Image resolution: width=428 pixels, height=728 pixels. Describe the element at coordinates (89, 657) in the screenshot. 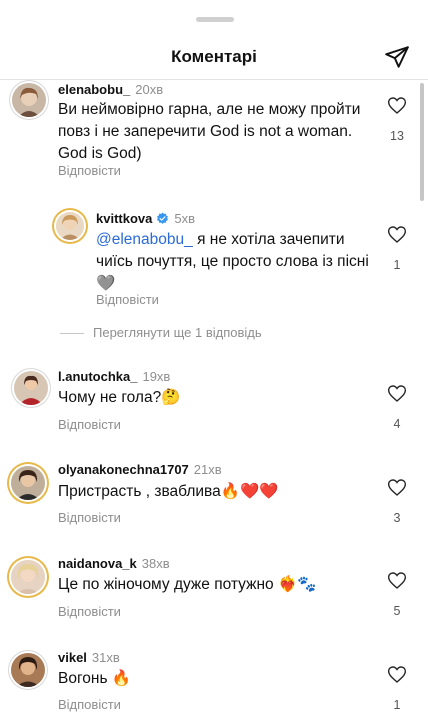

I see `comment-meta: vikel 31хв` at that location.